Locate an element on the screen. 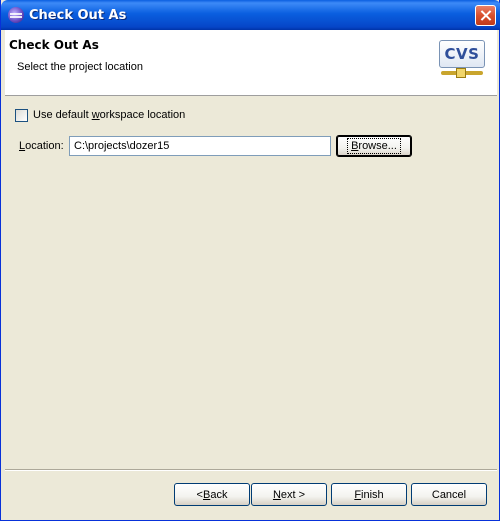  cvs-logo-box: CVS is located at coordinates (462, 54).